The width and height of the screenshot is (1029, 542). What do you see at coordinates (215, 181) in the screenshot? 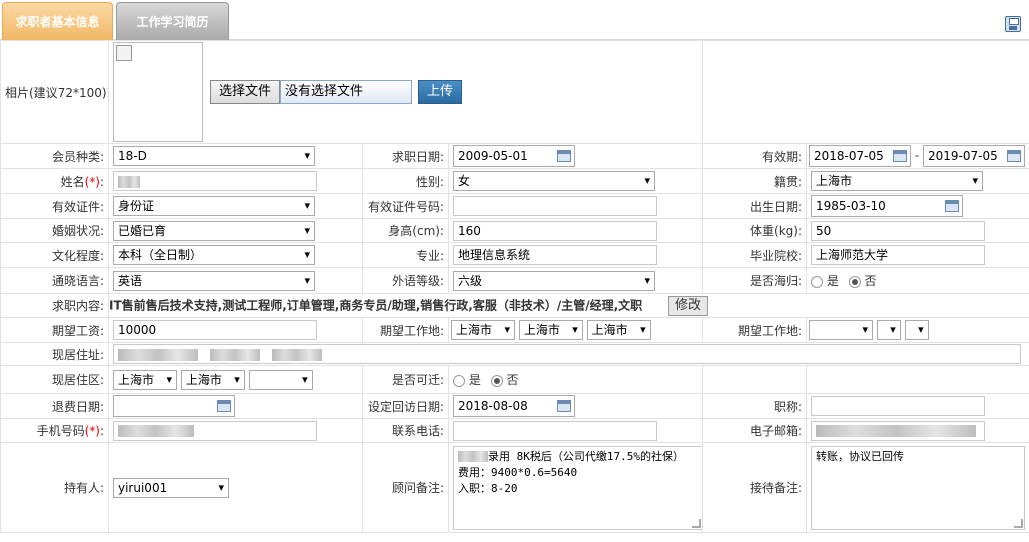
I see `name-input` at bounding box center [215, 181].